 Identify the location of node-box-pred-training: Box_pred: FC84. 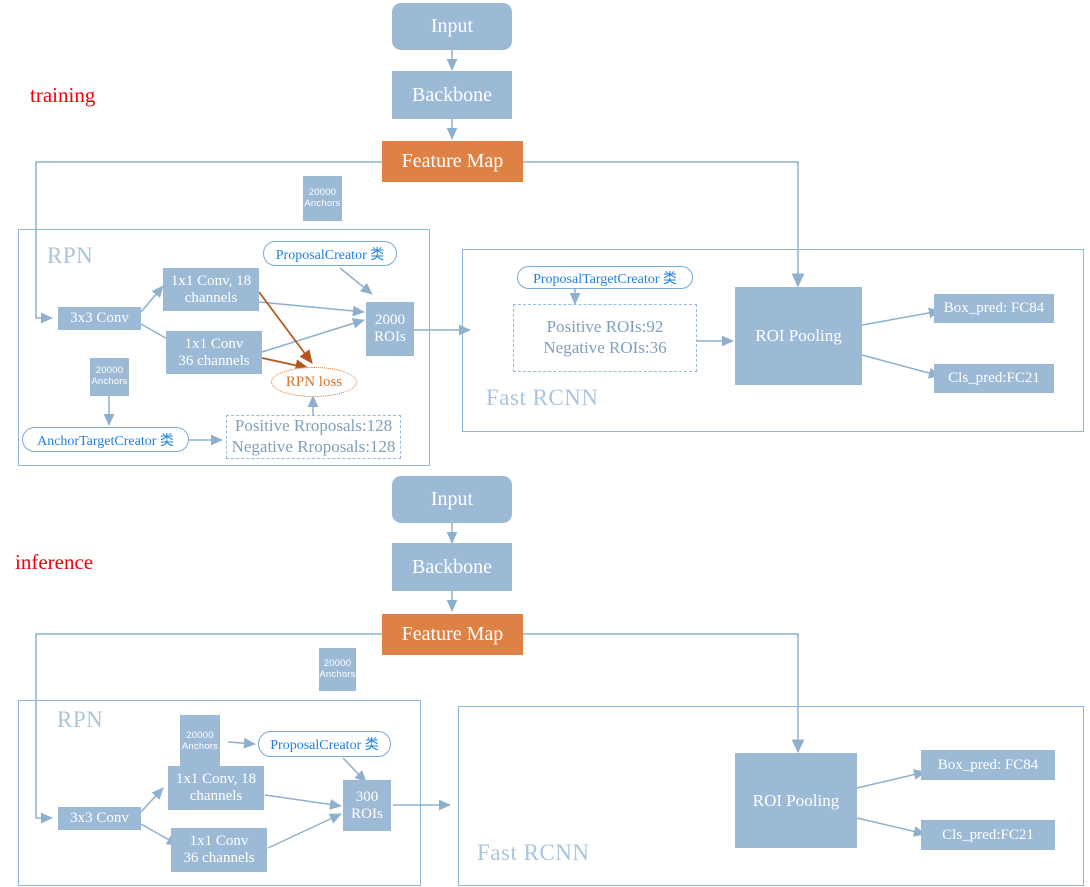
(994, 308).